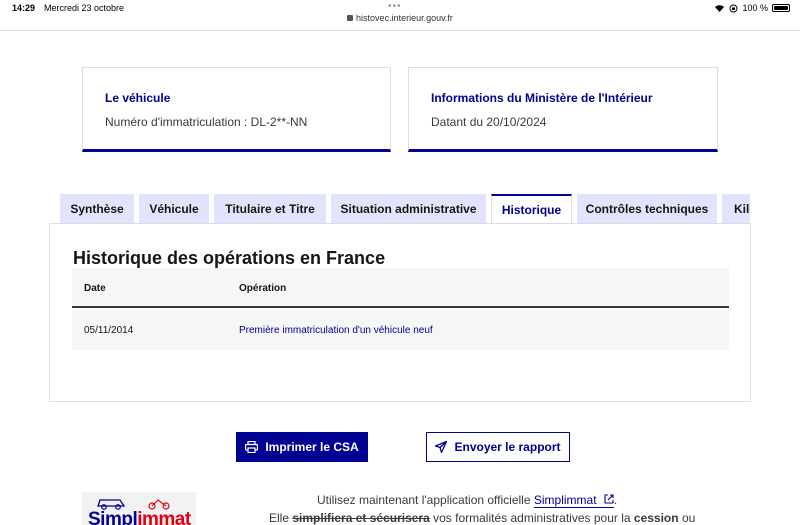 The image size is (800, 525). I want to click on tab-vehicule: Véhicule, so click(174, 209).